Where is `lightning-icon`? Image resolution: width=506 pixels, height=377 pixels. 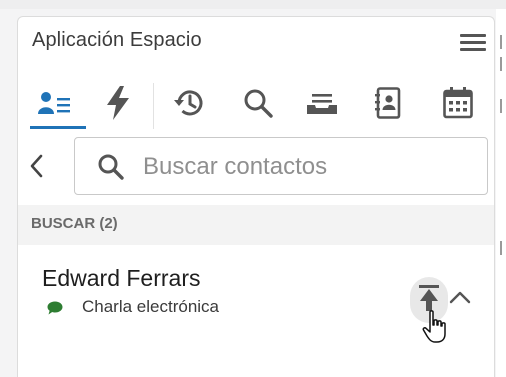 lightning-icon is located at coordinates (118, 103).